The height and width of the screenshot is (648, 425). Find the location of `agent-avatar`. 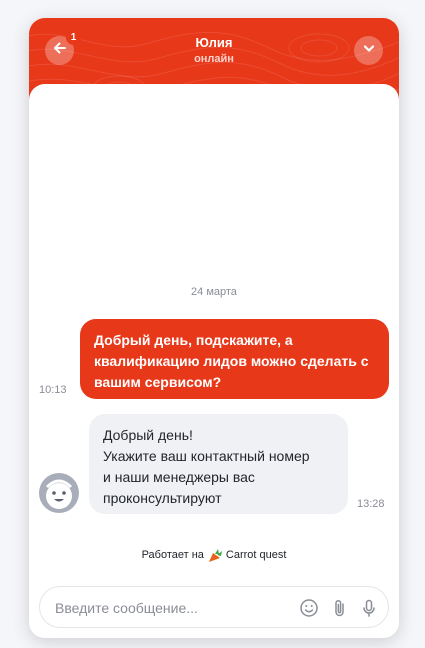

agent-avatar is located at coordinates (59, 493).